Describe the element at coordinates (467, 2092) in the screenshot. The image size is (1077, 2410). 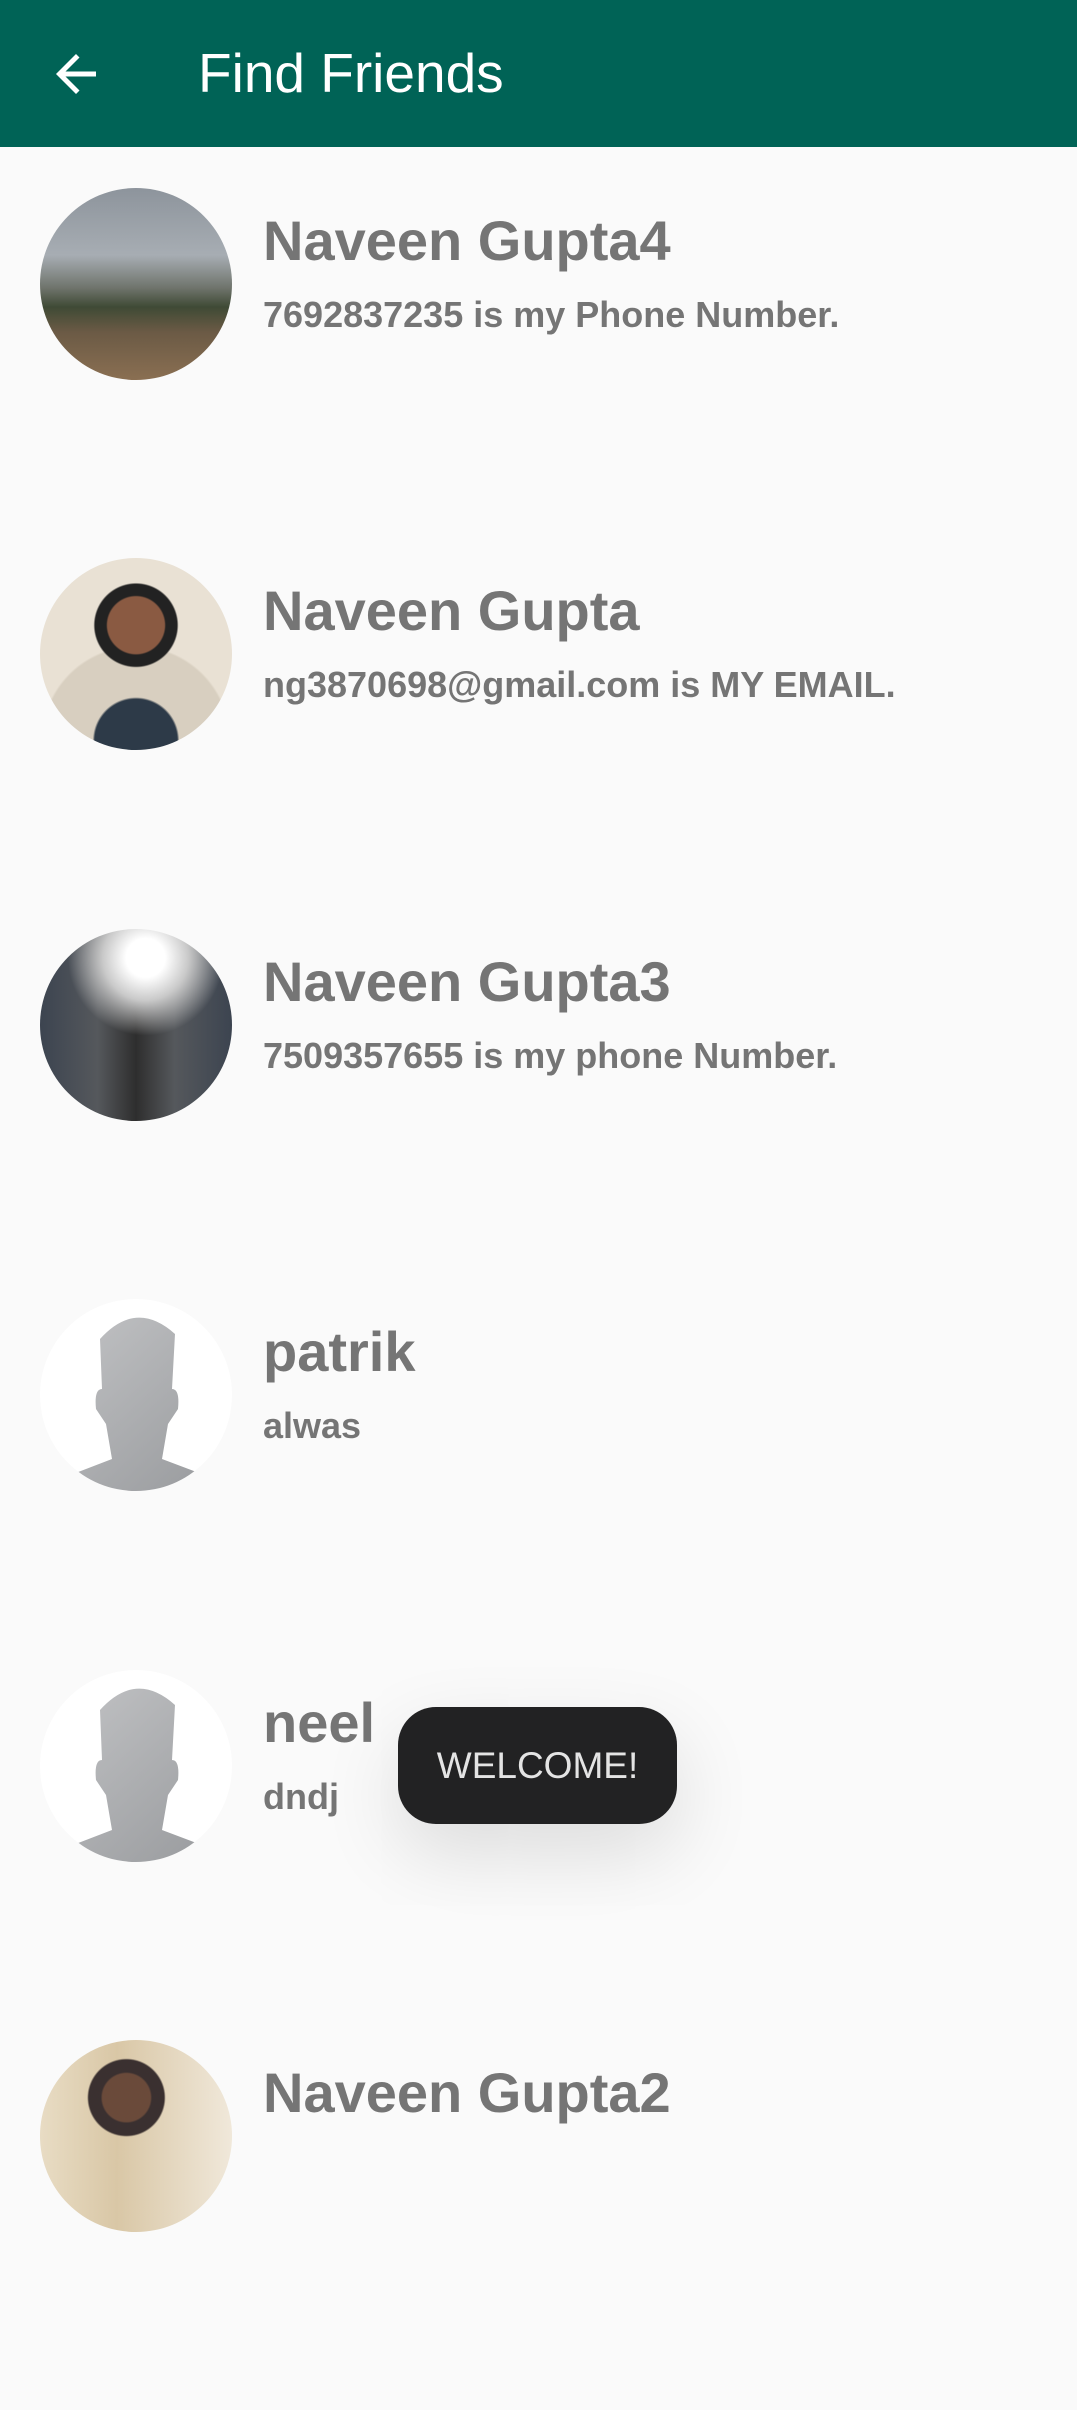
I see `friend-name: Naveen Gupta2` at that location.